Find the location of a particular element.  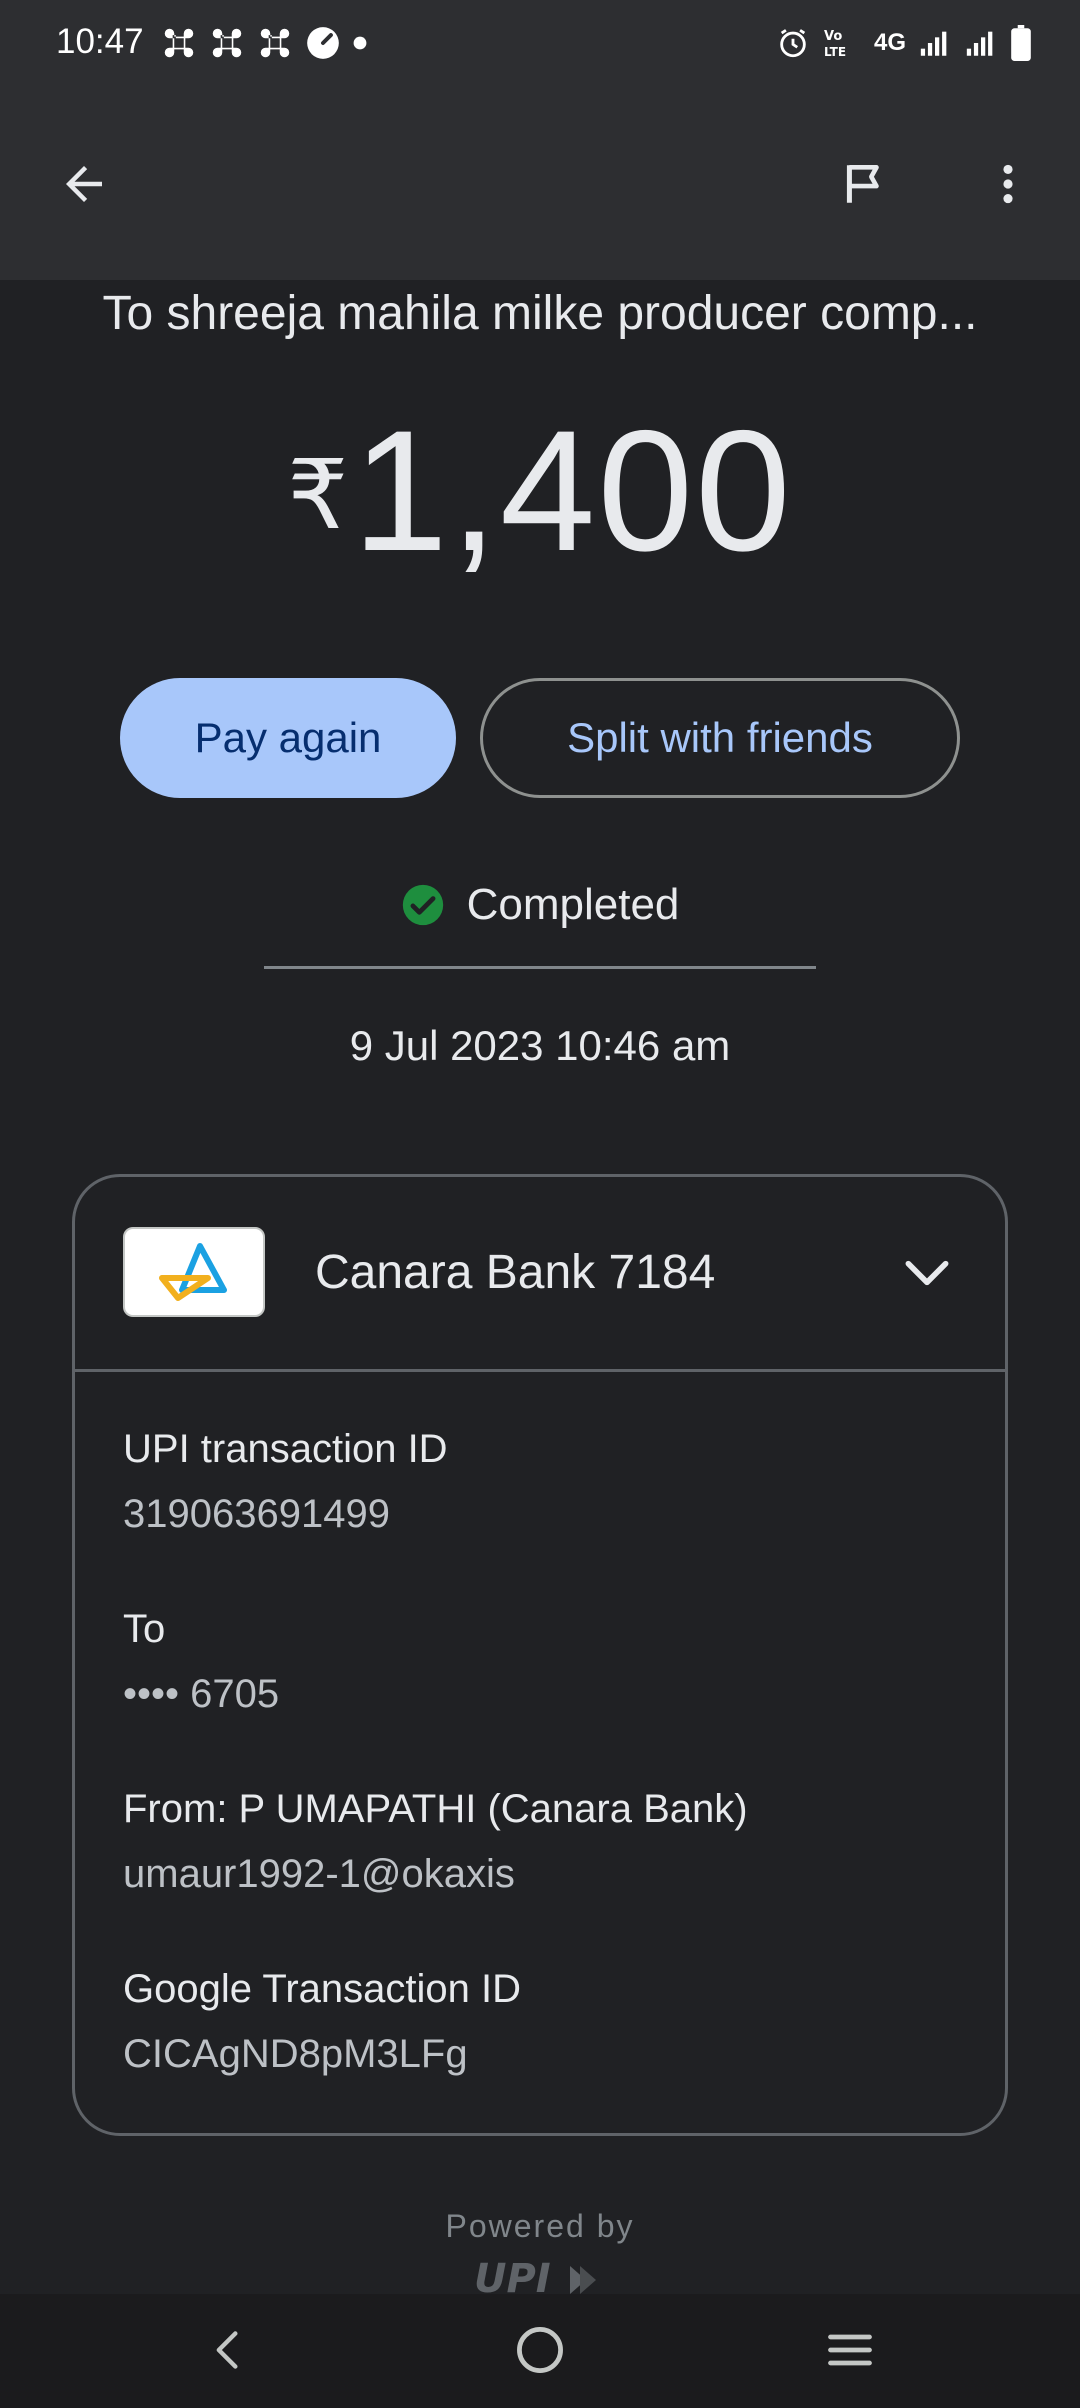

arrow-left-icon is located at coordinates (84, 184).